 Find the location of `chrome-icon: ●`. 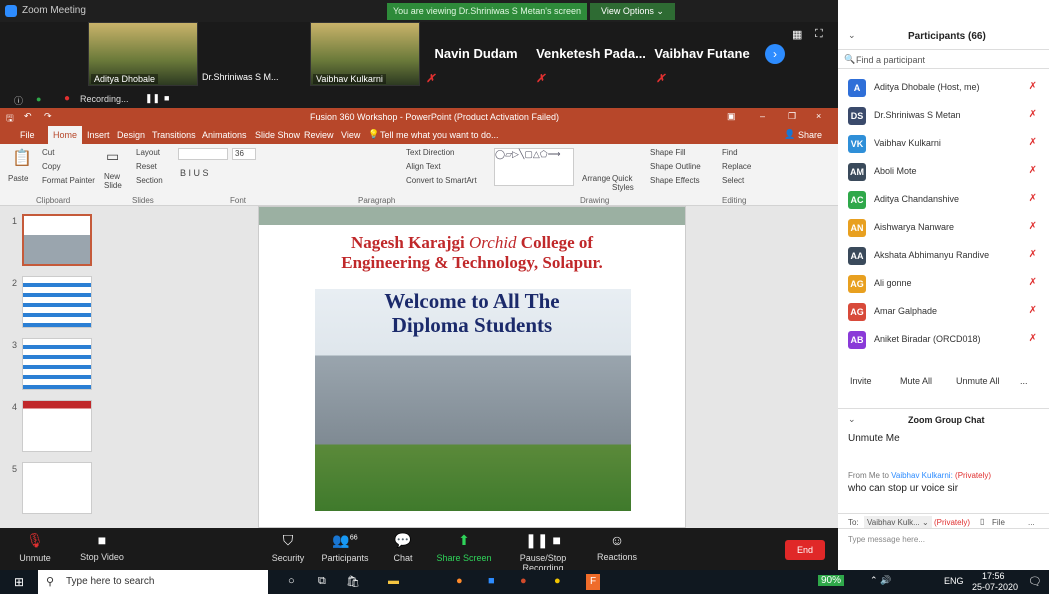

chrome-icon: ● is located at coordinates (557, 581).